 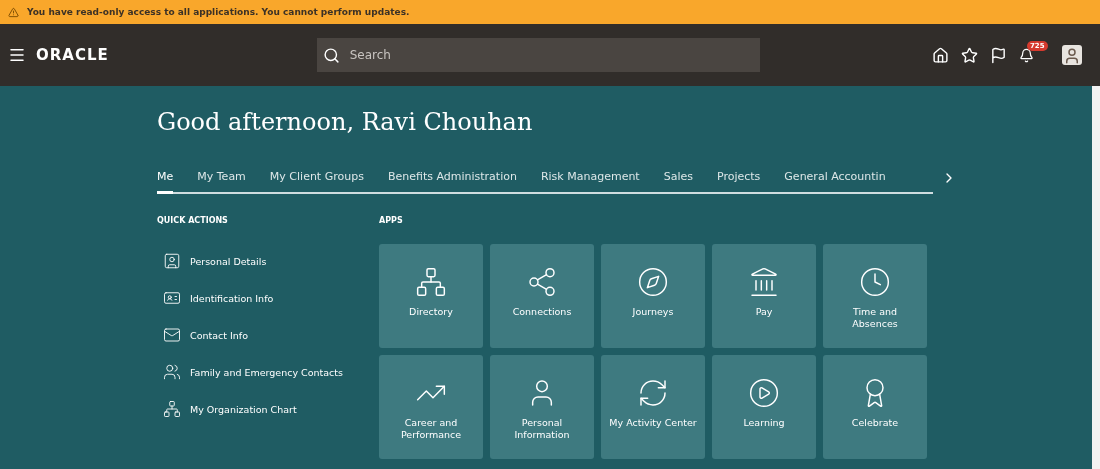 What do you see at coordinates (431, 407) in the screenshot?
I see `app-tile: Career and Performance` at bounding box center [431, 407].